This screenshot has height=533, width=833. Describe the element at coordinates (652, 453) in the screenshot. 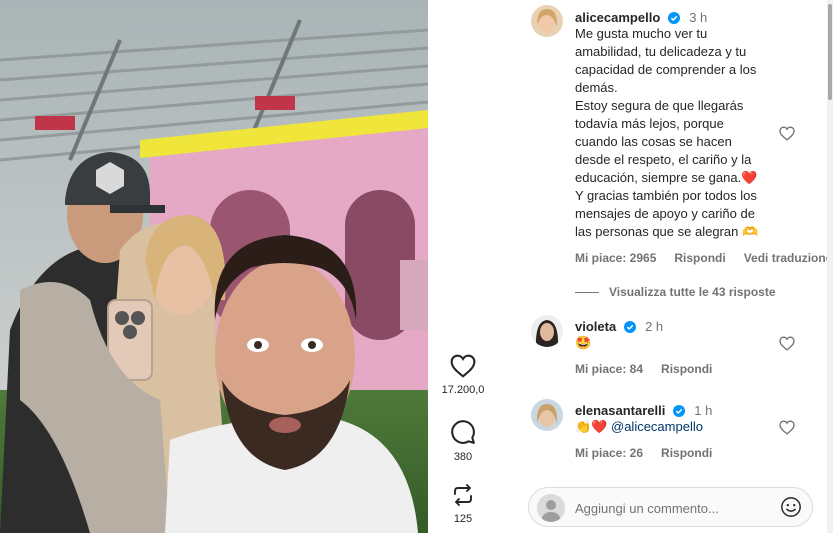

I see `comment-meta: Mi piace: 26 Rispondi` at that location.